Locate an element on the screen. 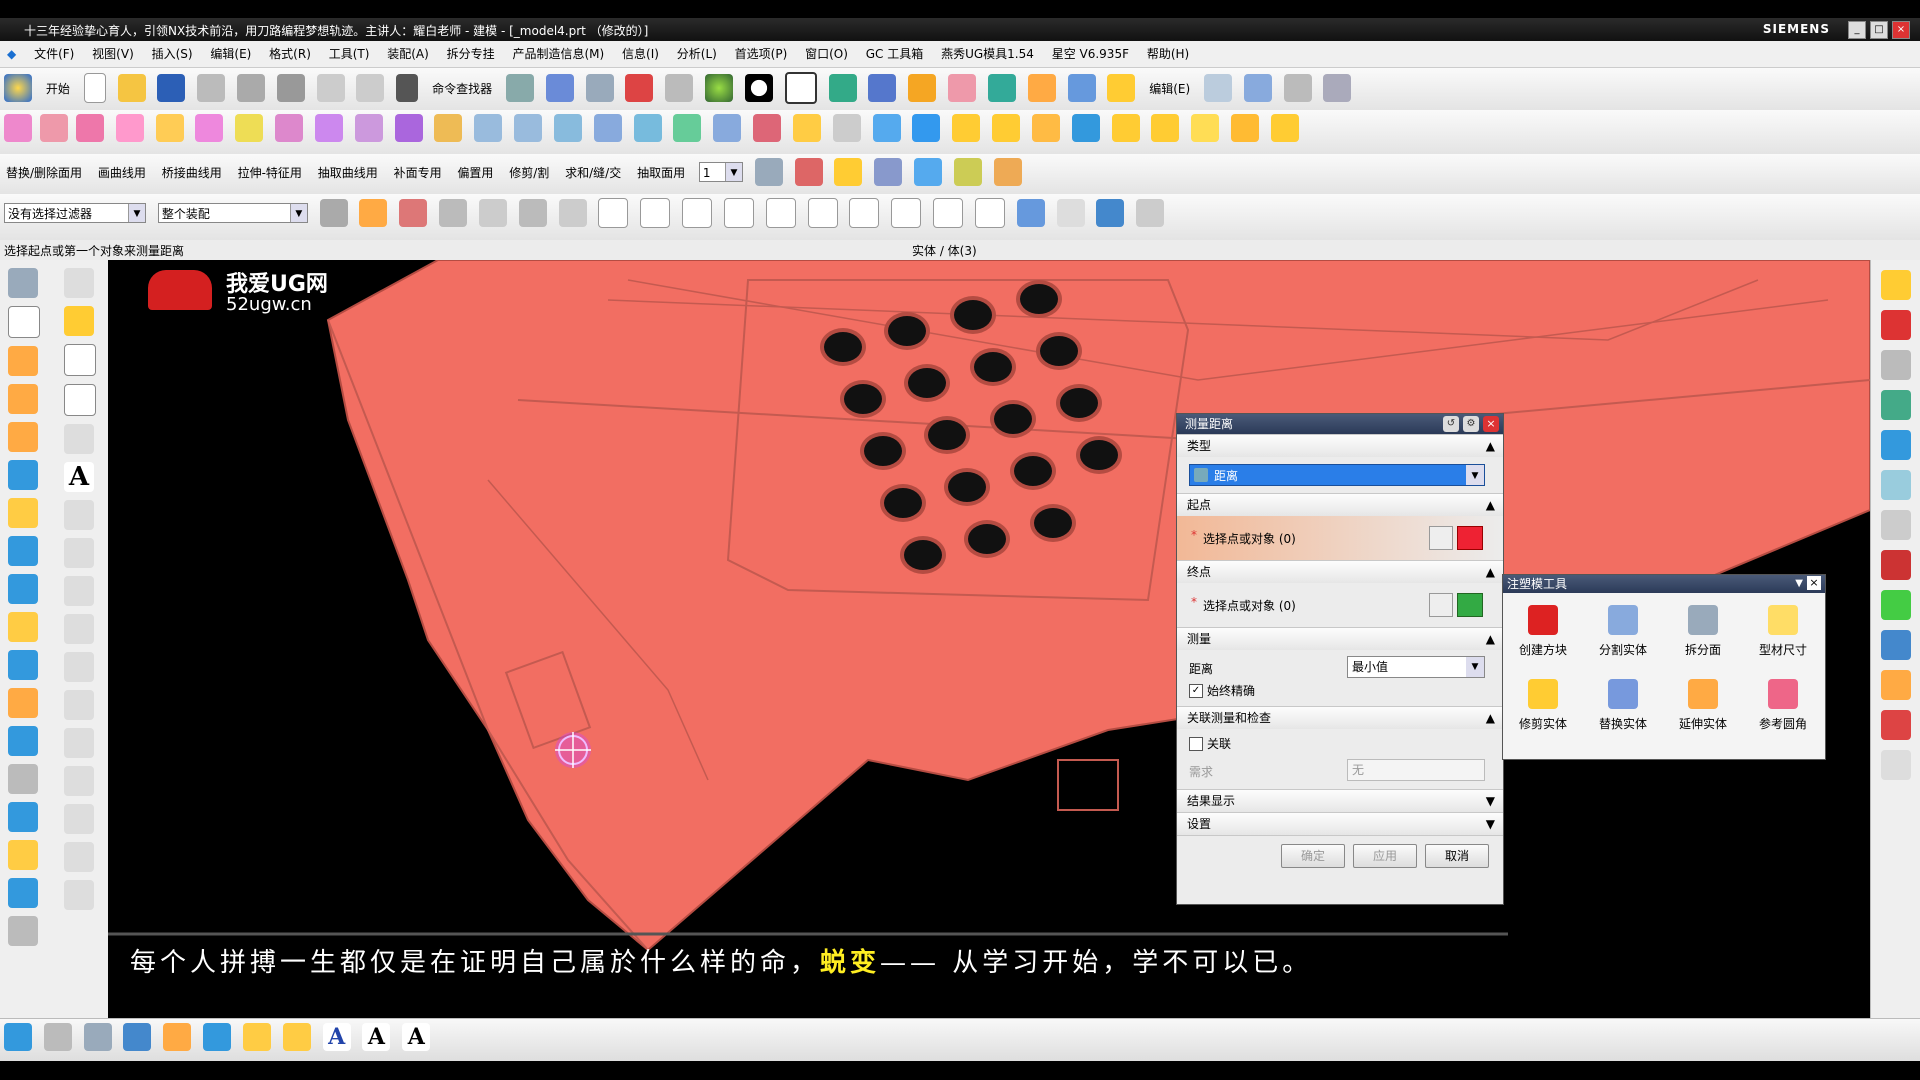 This screenshot has width=1920, height=1080. profile-icon is located at coordinates (79, 283).